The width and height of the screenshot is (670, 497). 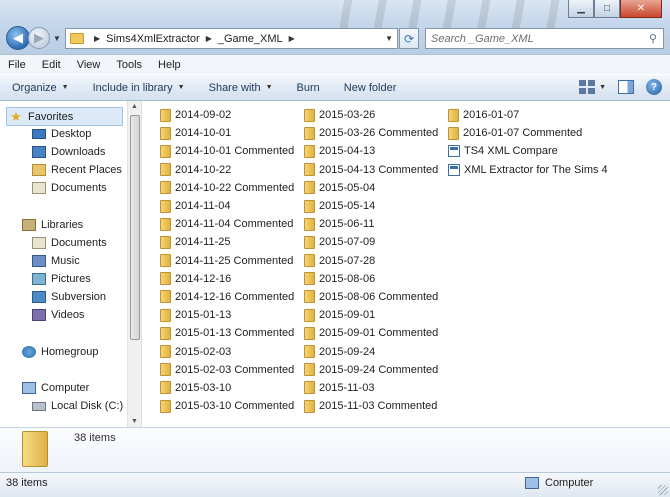 I want to click on folder-item: 2015-09-01 Commented, so click(x=371, y=333).